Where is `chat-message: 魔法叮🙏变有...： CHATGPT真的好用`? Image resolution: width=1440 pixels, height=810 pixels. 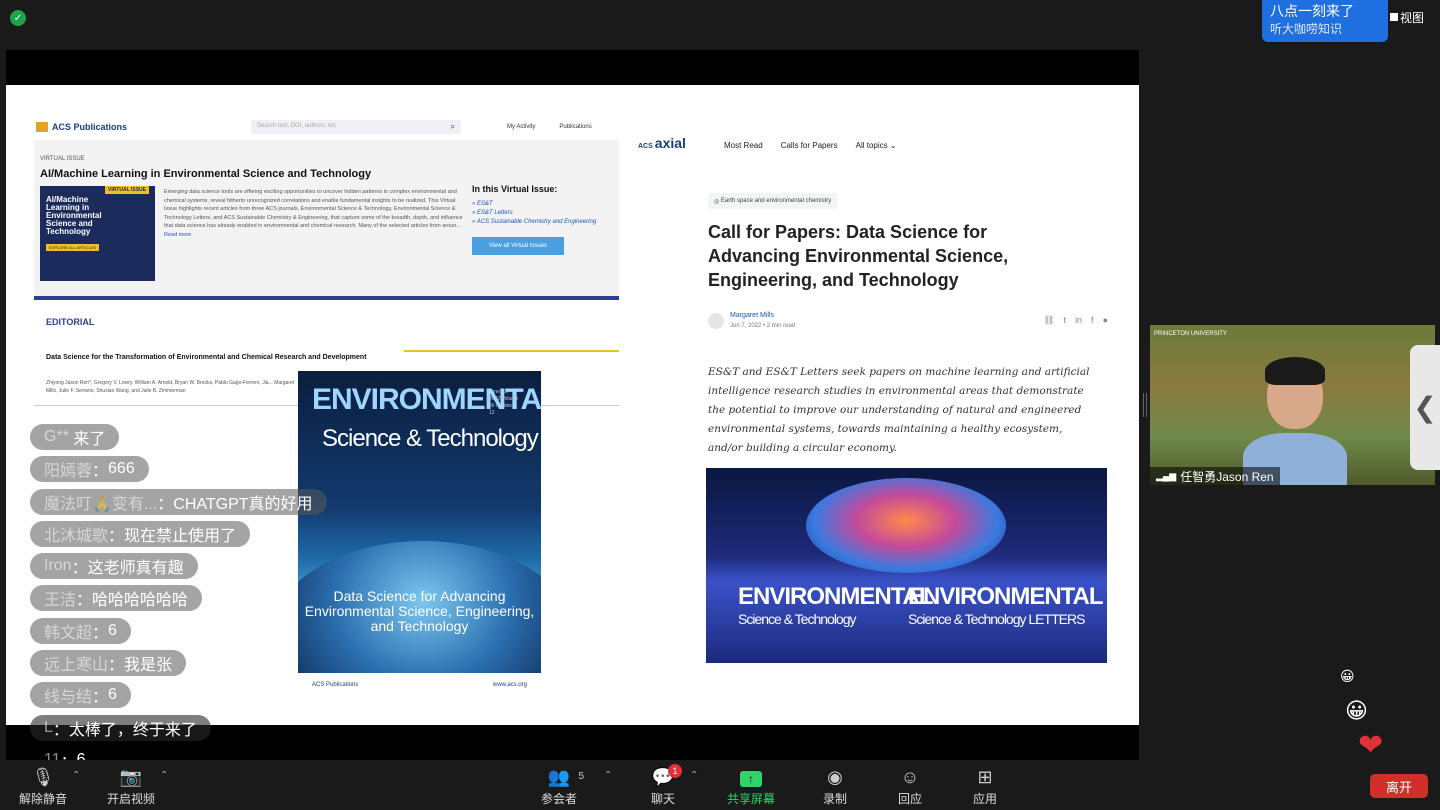
chat-message: 魔法叮🙏变有...： CHATGPT真的好用 is located at coordinates (178, 501).